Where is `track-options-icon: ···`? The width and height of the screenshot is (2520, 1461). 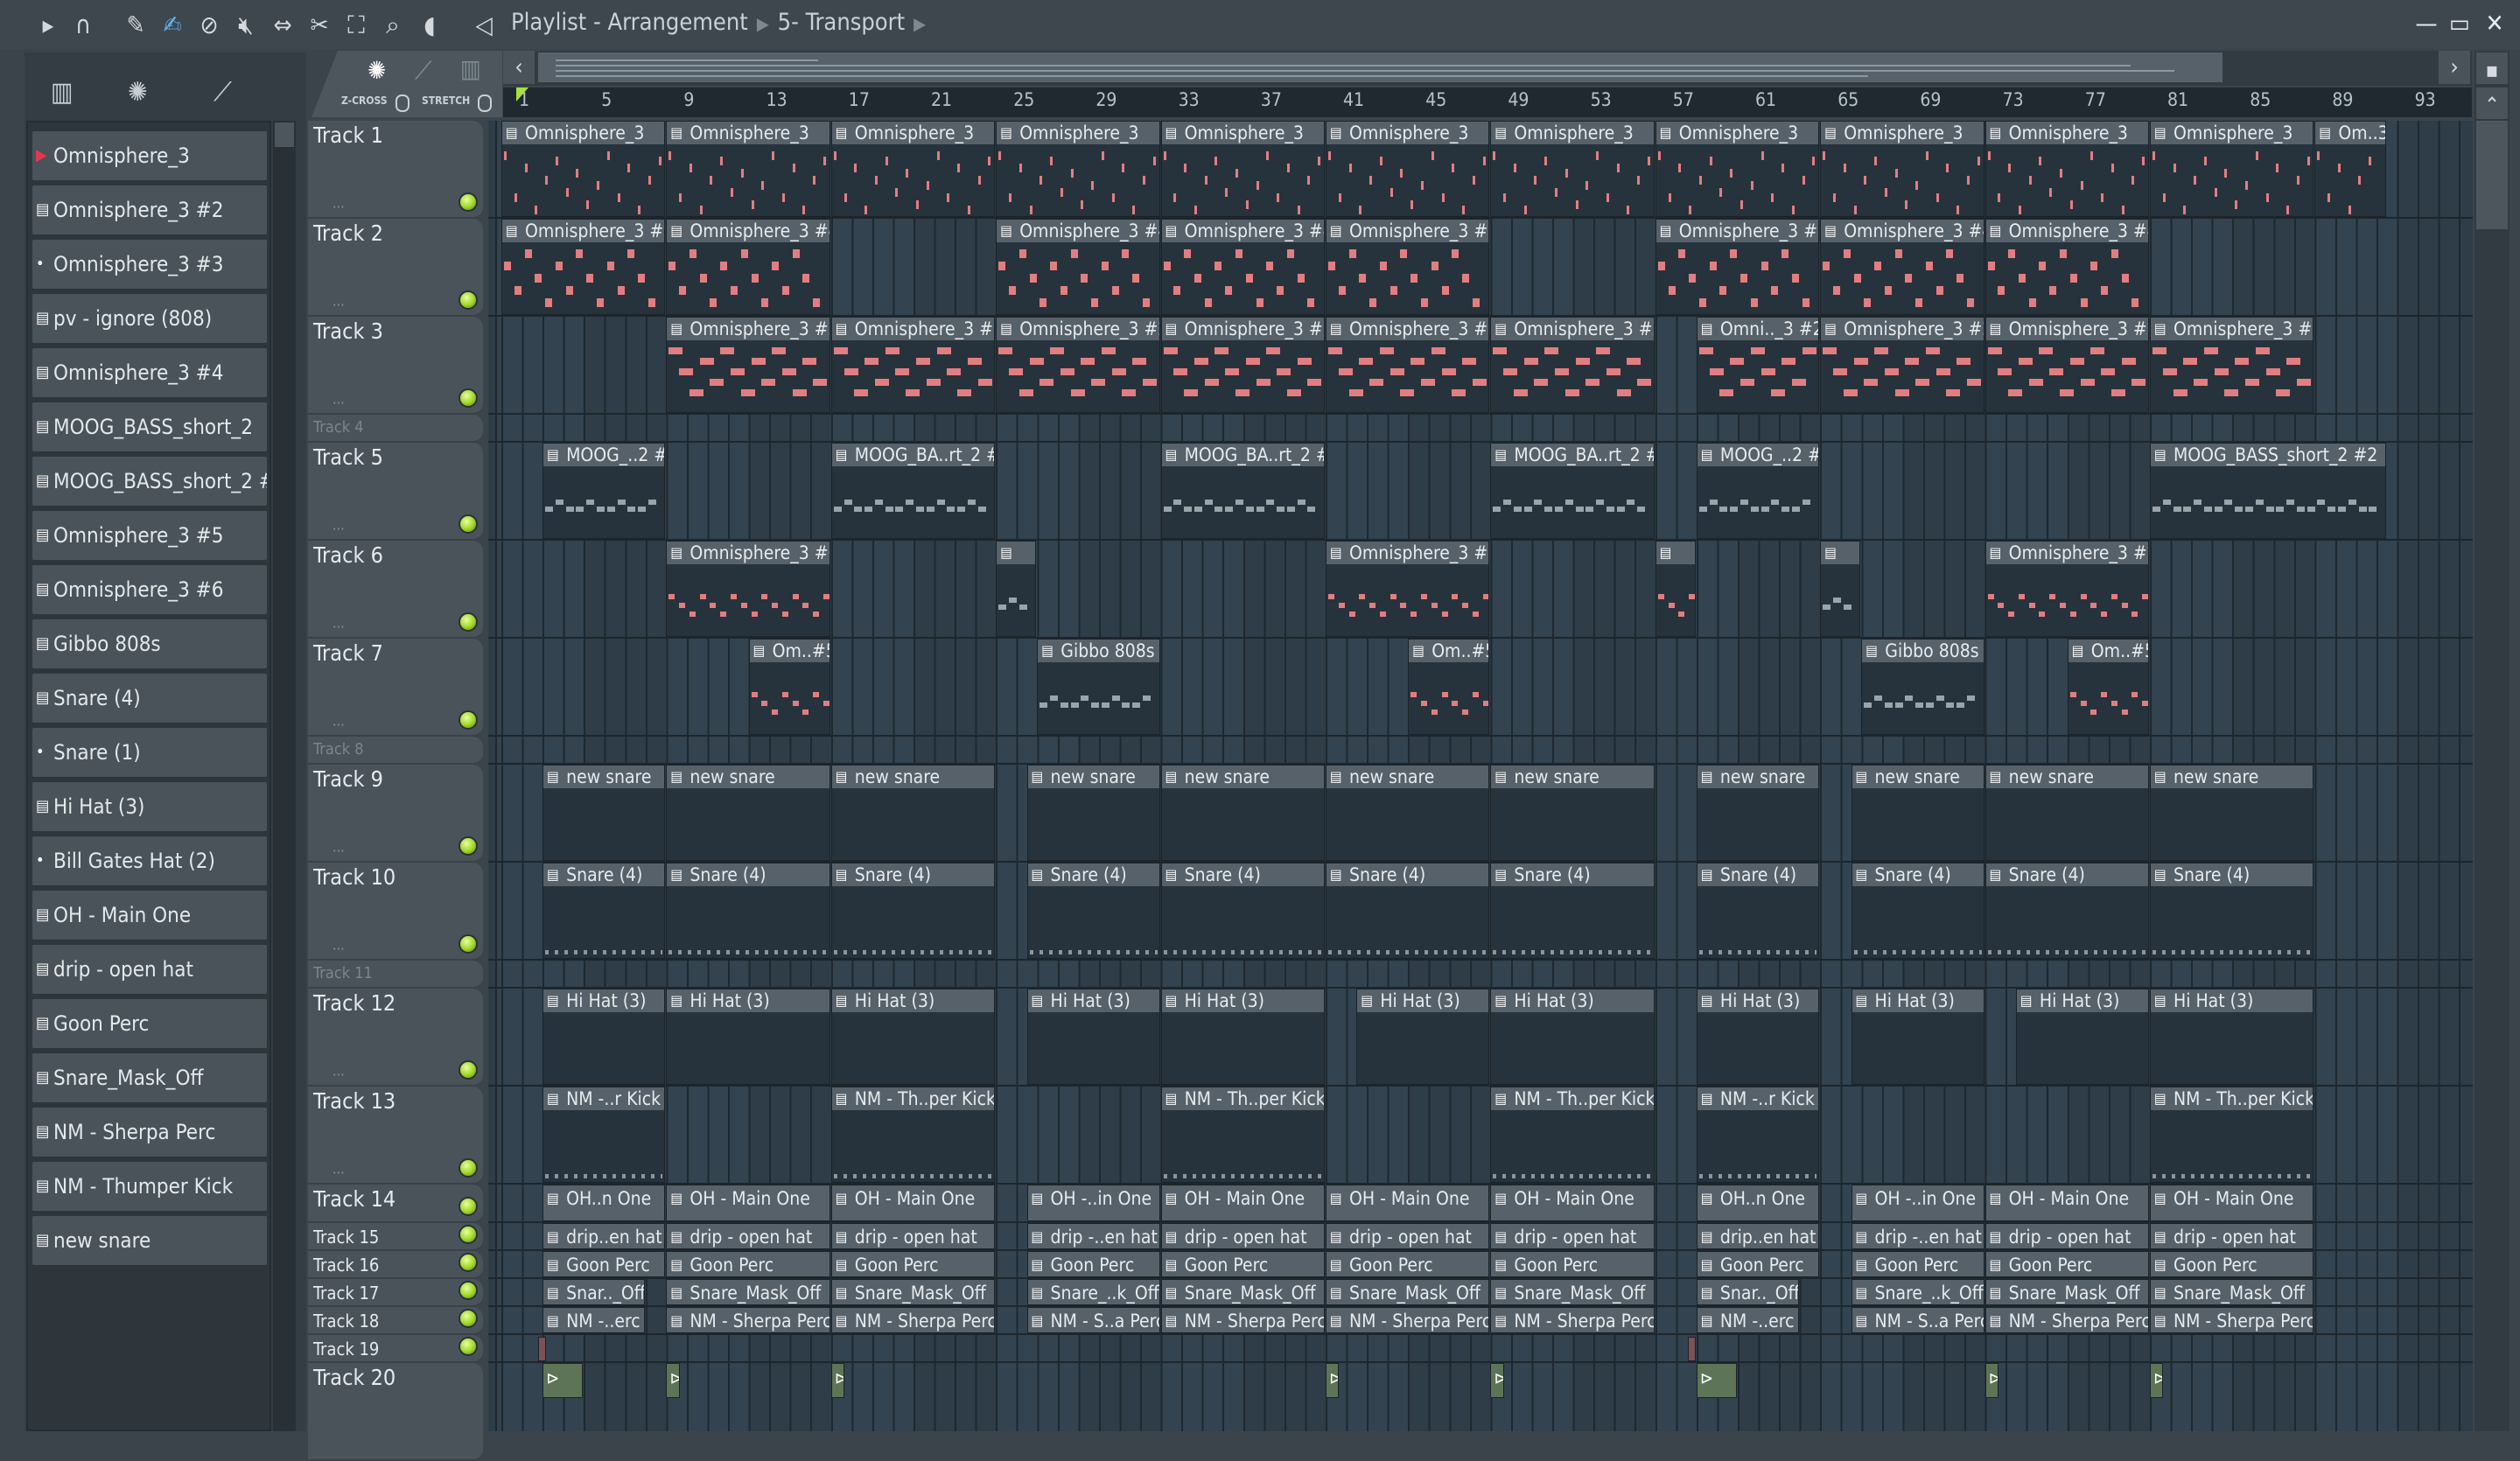 track-options-icon: ··· is located at coordinates (338, 725).